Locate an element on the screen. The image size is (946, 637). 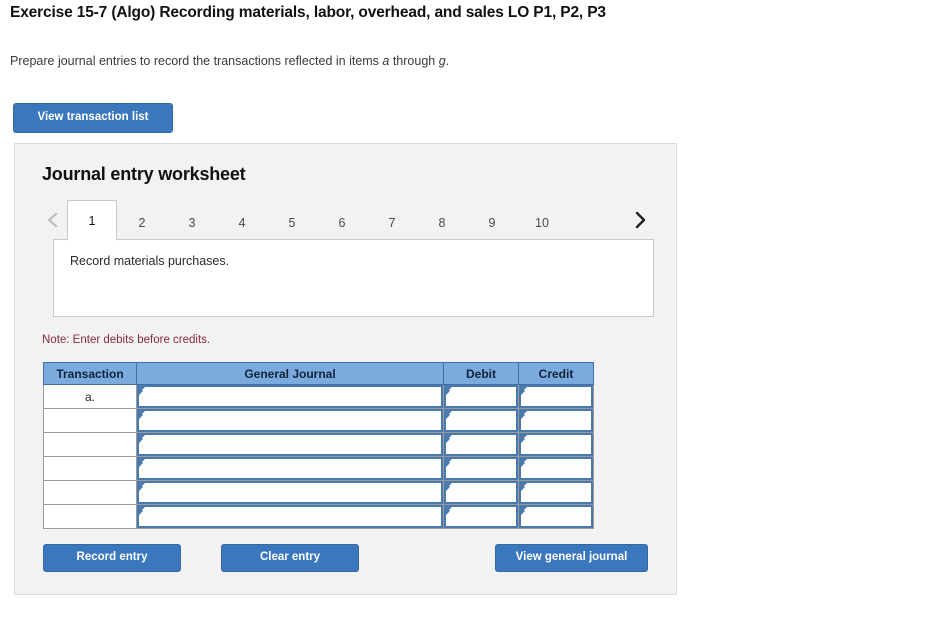
worksheet-tab-1: 1 is located at coordinates (92, 220).